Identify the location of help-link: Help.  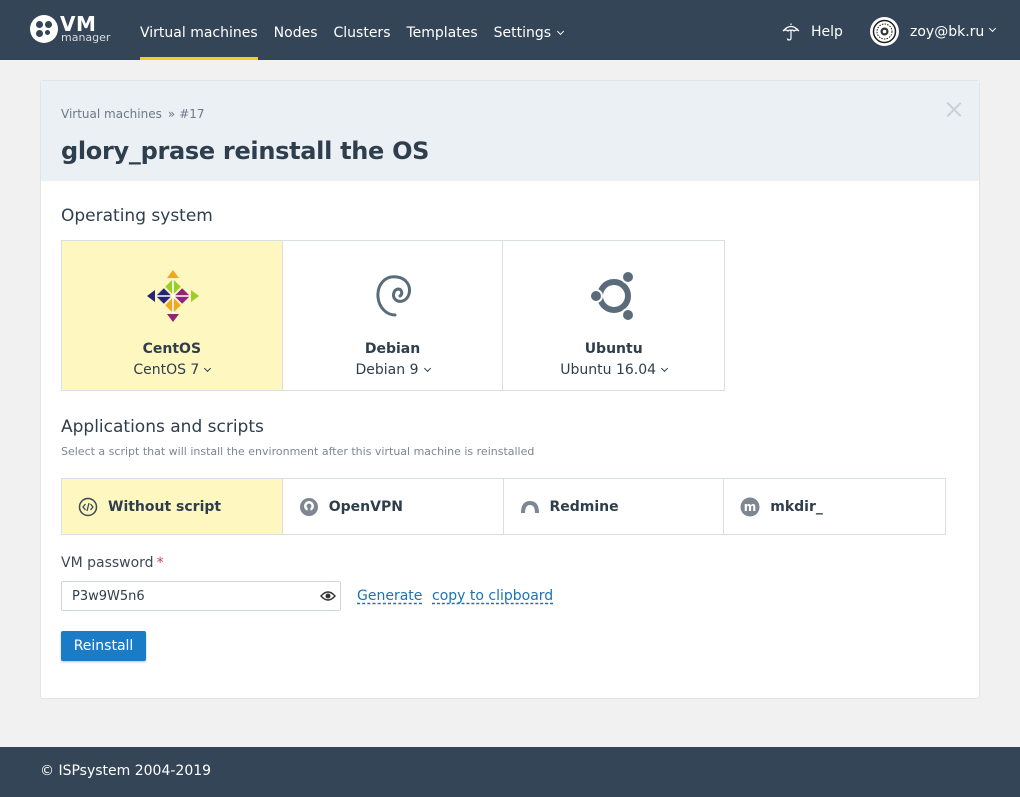
(812, 32).